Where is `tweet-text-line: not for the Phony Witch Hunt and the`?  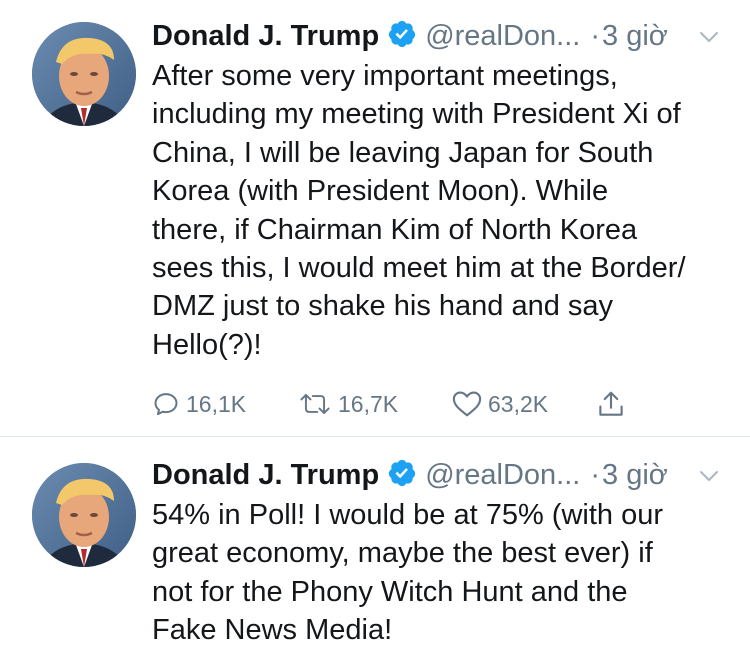 tweet-text-line: not for the Phony Witch Hunt and the is located at coordinates (390, 591).